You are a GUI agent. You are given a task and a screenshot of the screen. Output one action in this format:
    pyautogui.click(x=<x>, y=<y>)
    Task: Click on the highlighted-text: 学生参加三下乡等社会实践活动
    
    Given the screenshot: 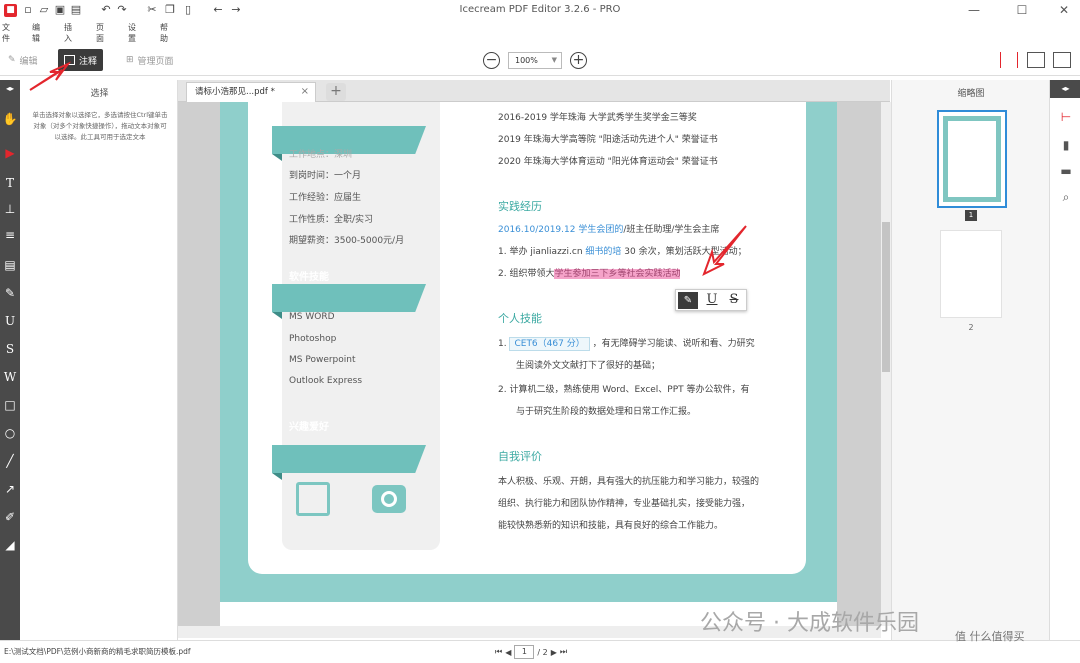 What is the action you would take?
    pyautogui.click(x=617, y=274)
    